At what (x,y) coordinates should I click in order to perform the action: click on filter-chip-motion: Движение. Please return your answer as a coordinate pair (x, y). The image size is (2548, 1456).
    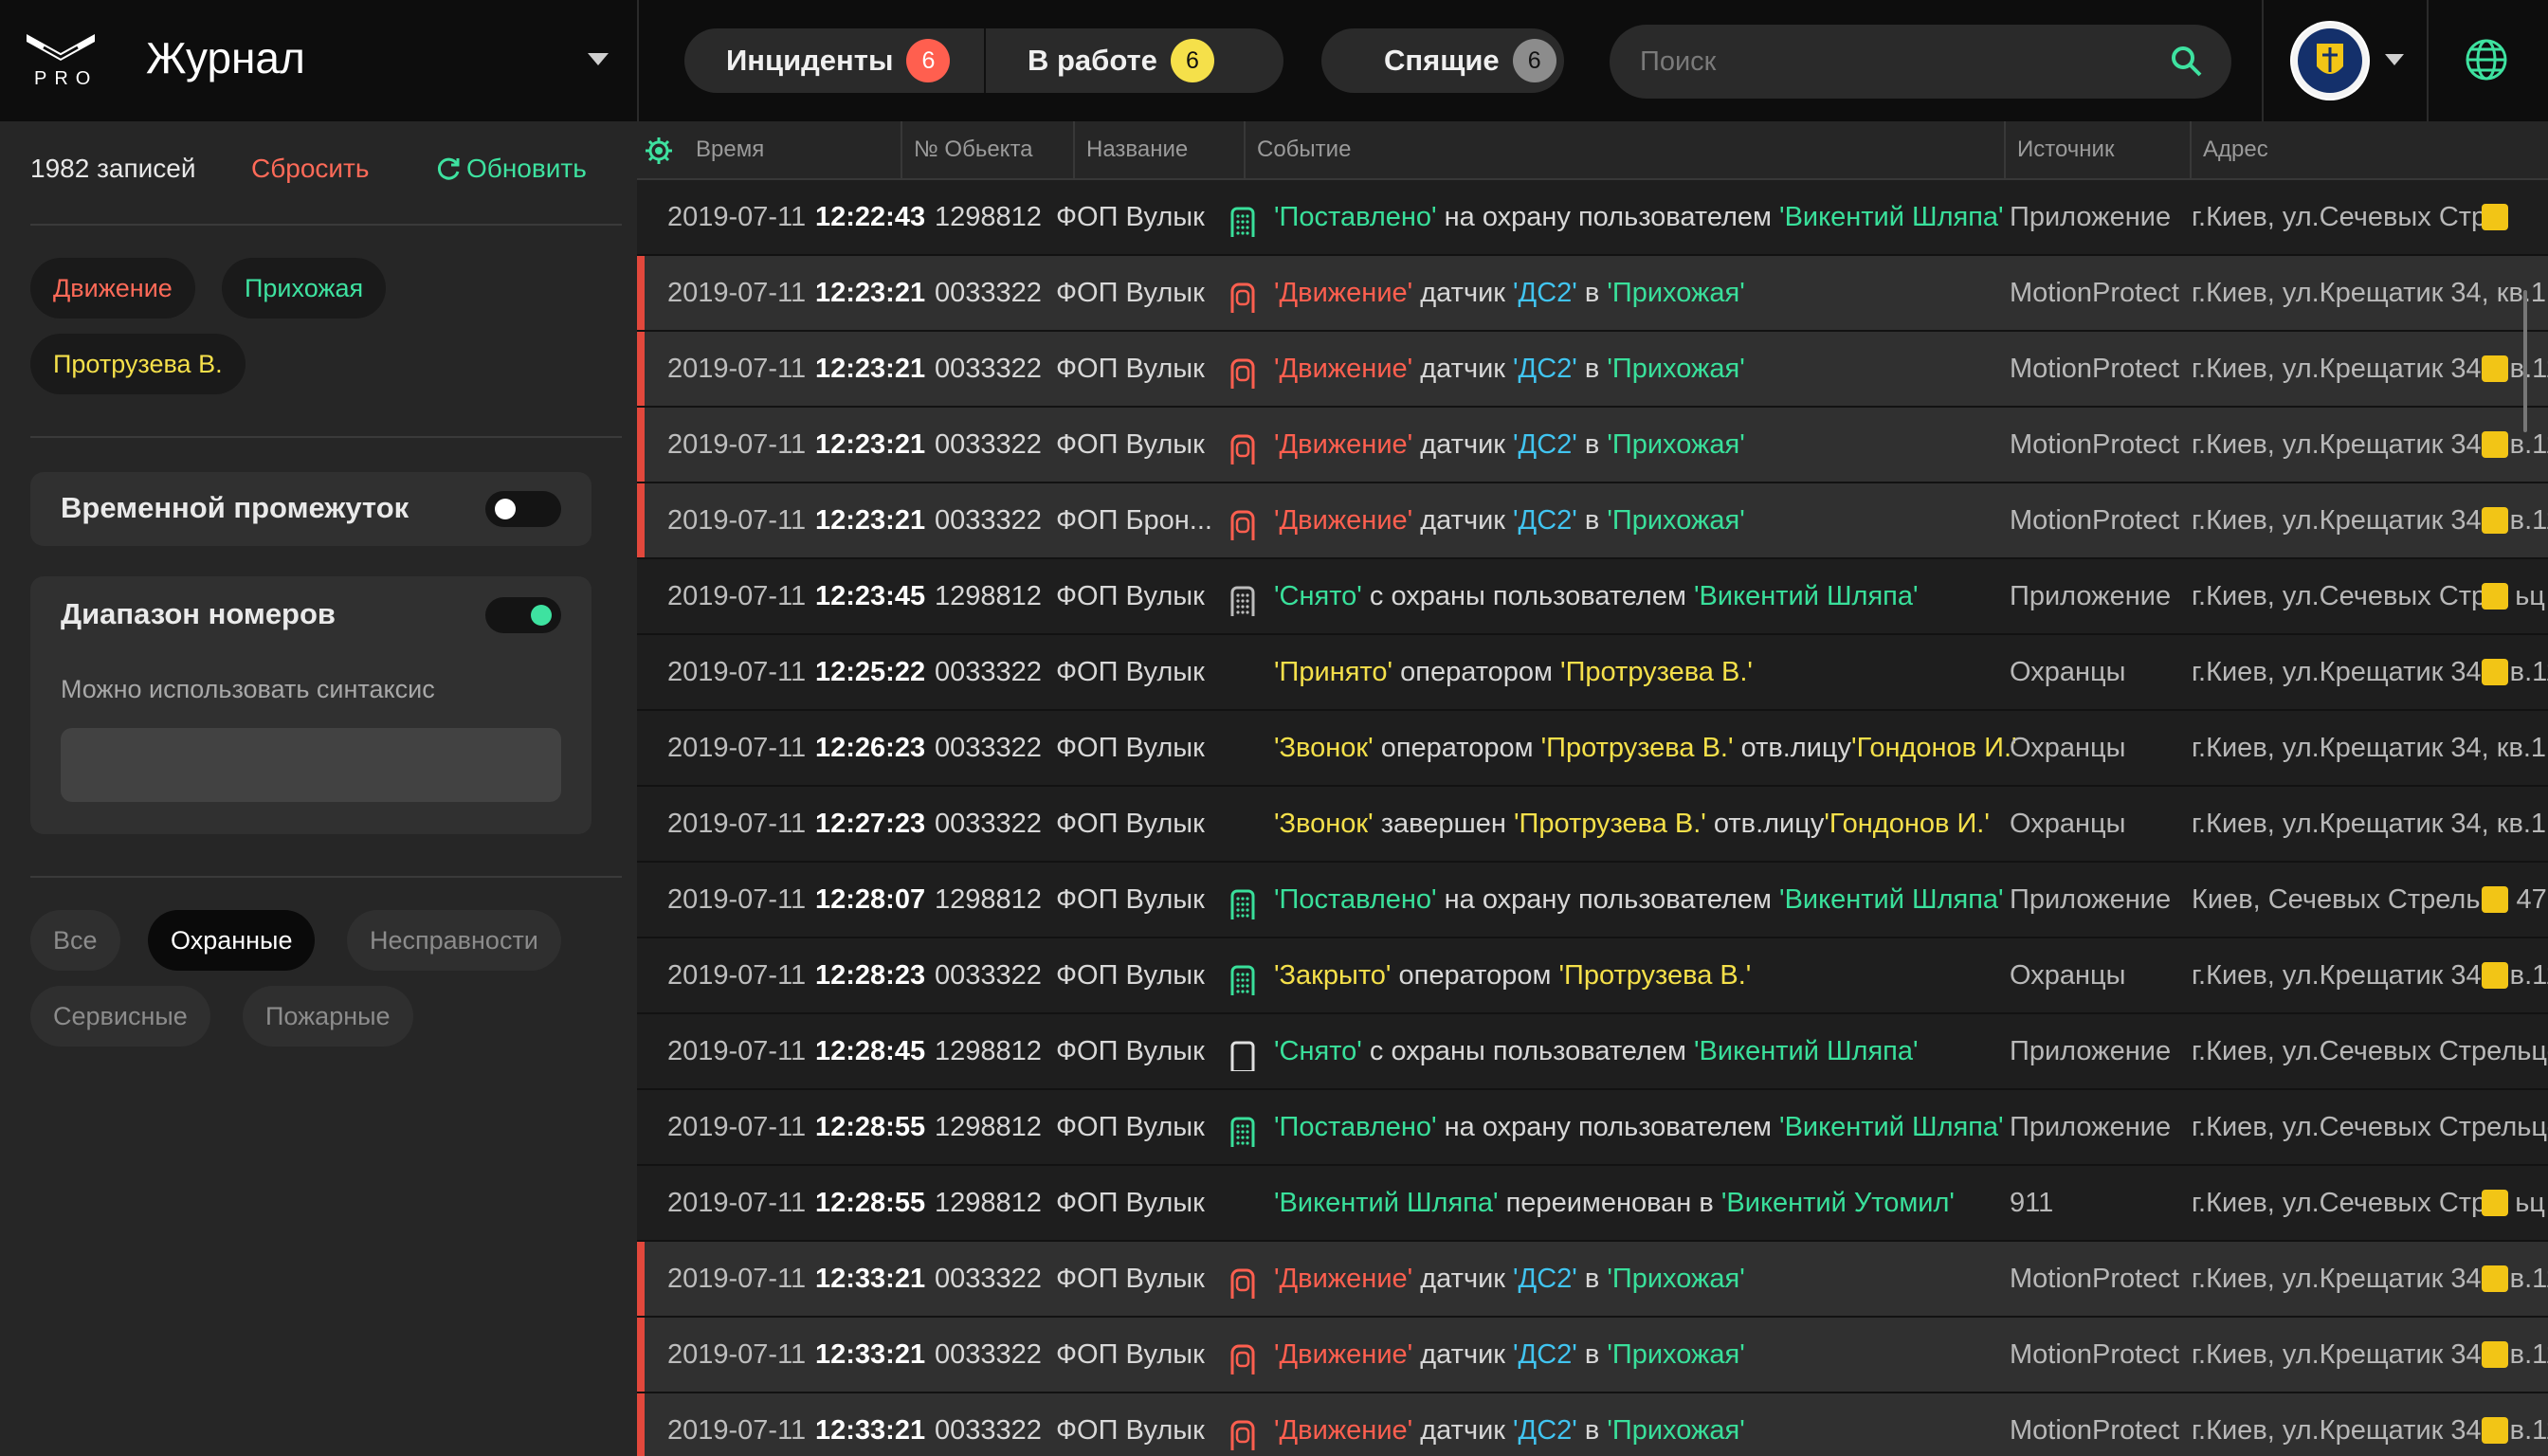
    Looking at the image, I should click on (112, 288).